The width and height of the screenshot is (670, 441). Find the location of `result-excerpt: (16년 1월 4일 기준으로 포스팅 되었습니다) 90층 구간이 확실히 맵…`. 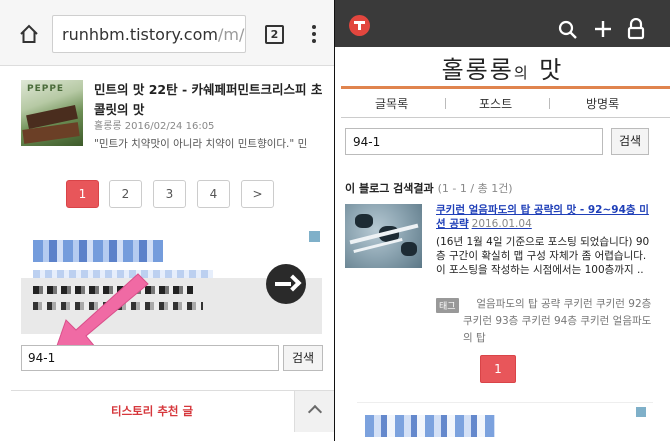

result-excerpt: (16년 1월 4일 기준으로 포스팅 되었습니다) 90층 구간이 확실히 맵… is located at coordinates (543, 256).